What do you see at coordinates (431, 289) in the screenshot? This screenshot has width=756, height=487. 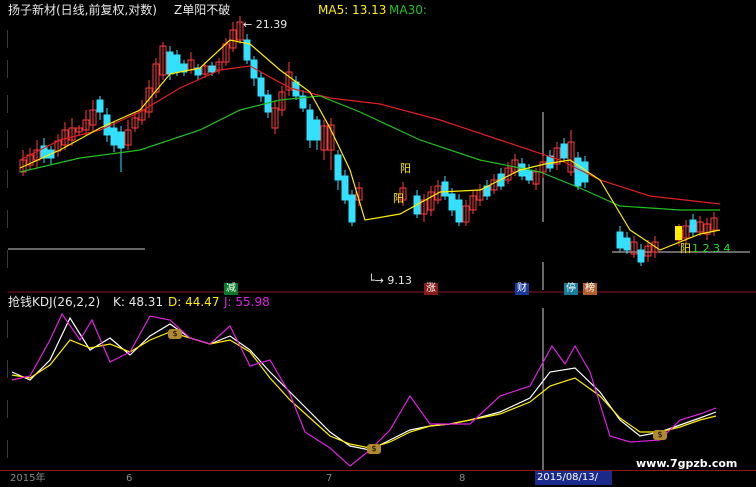 I see `tag-zhang: 涨` at bounding box center [431, 289].